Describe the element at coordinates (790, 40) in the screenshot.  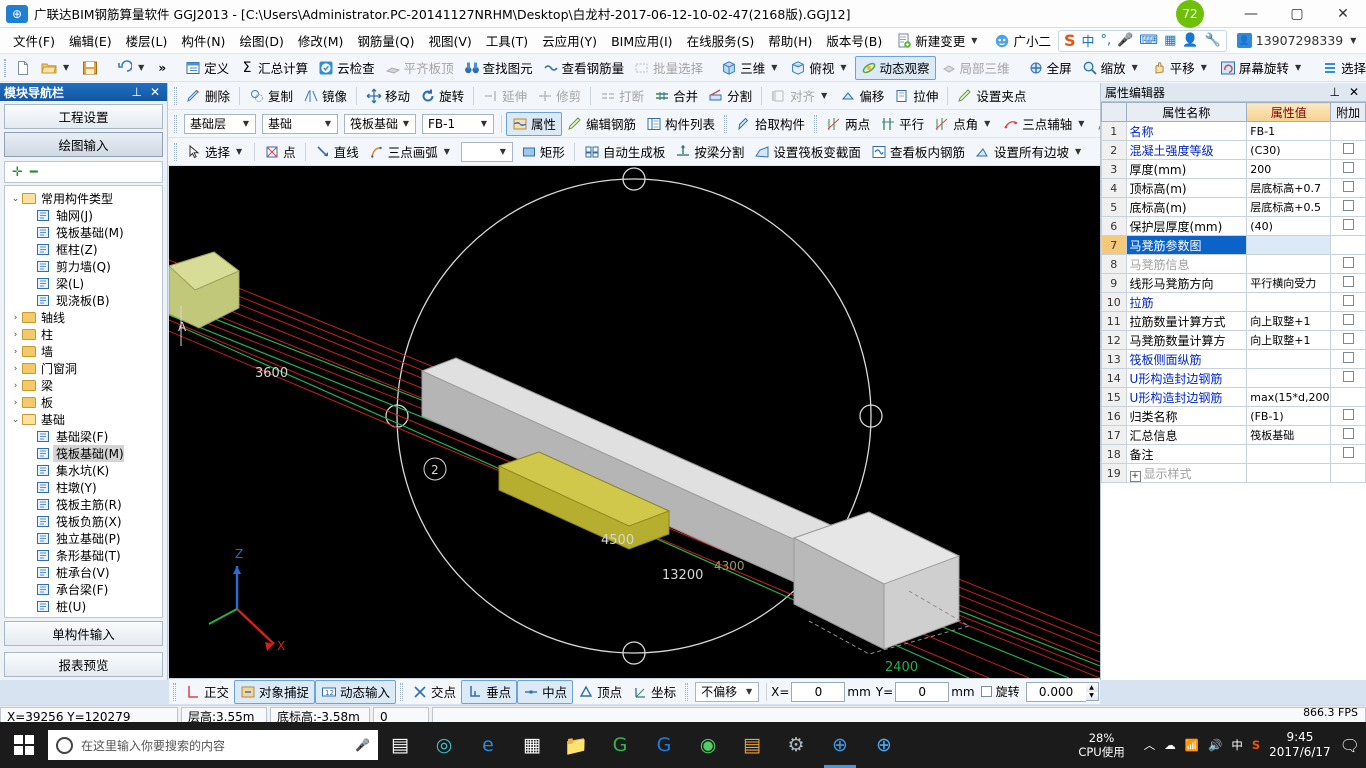
I see `menu-help: 帮助(H)` at that location.